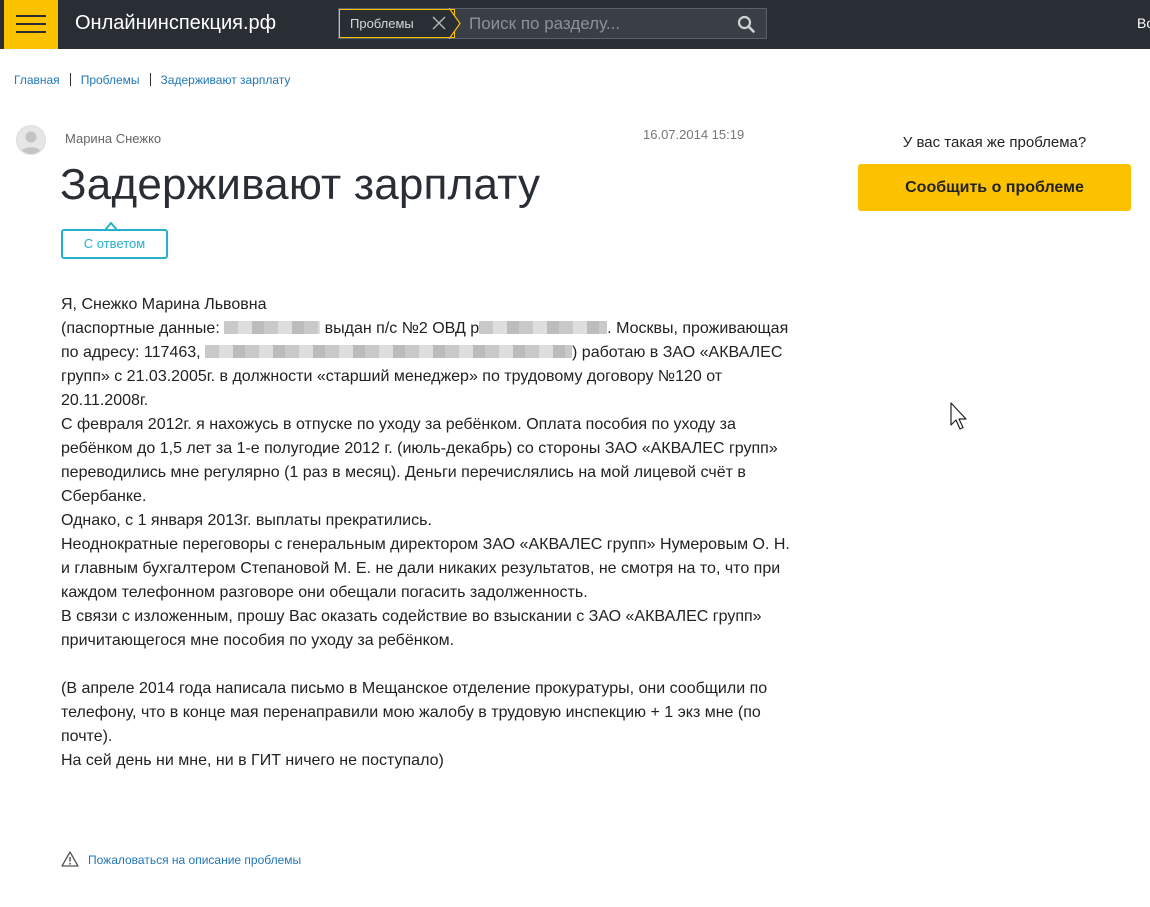 Image resolution: width=1150 pixels, height=907 pixels. What do you see at coordinates (389, 351) in the screenshot?
I see `redacted-address` at bounding box center [389, 351].